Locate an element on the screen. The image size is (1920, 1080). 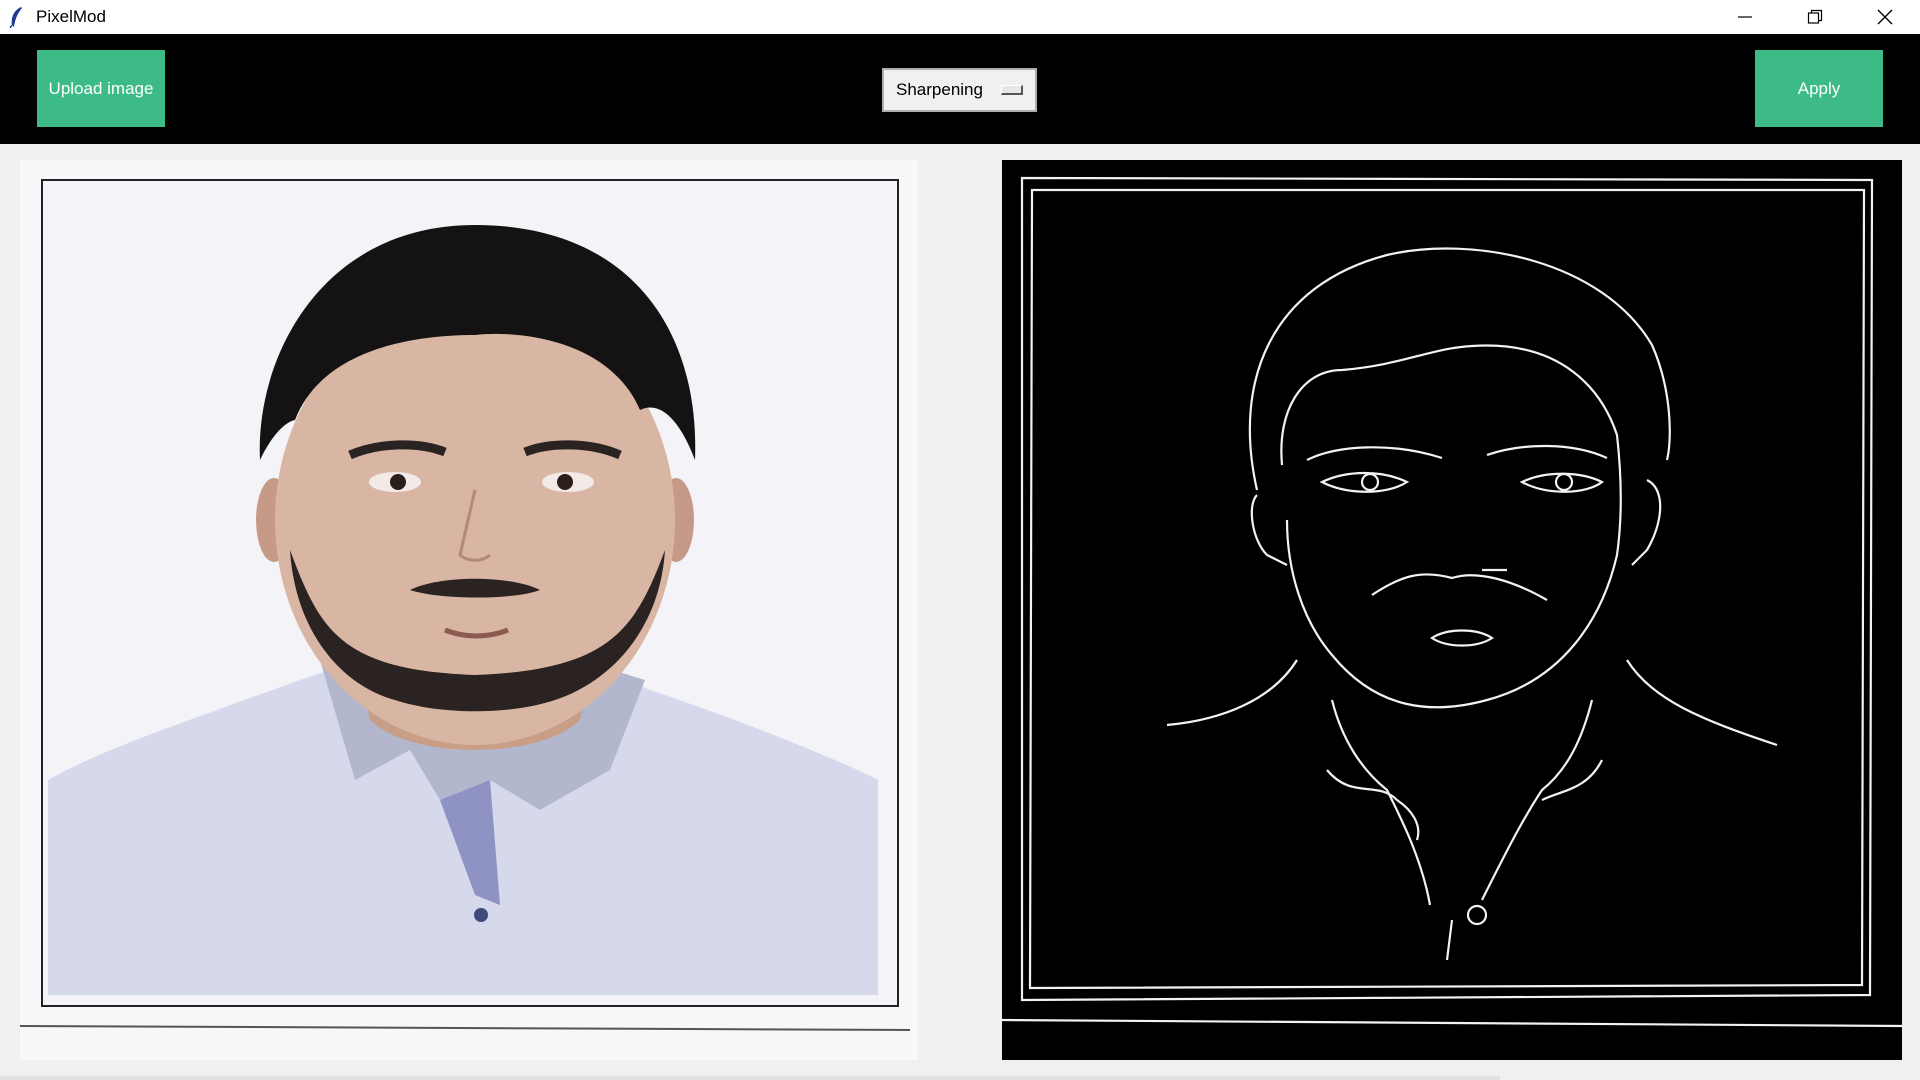
status-strip is located at coordinates (750, 1078).